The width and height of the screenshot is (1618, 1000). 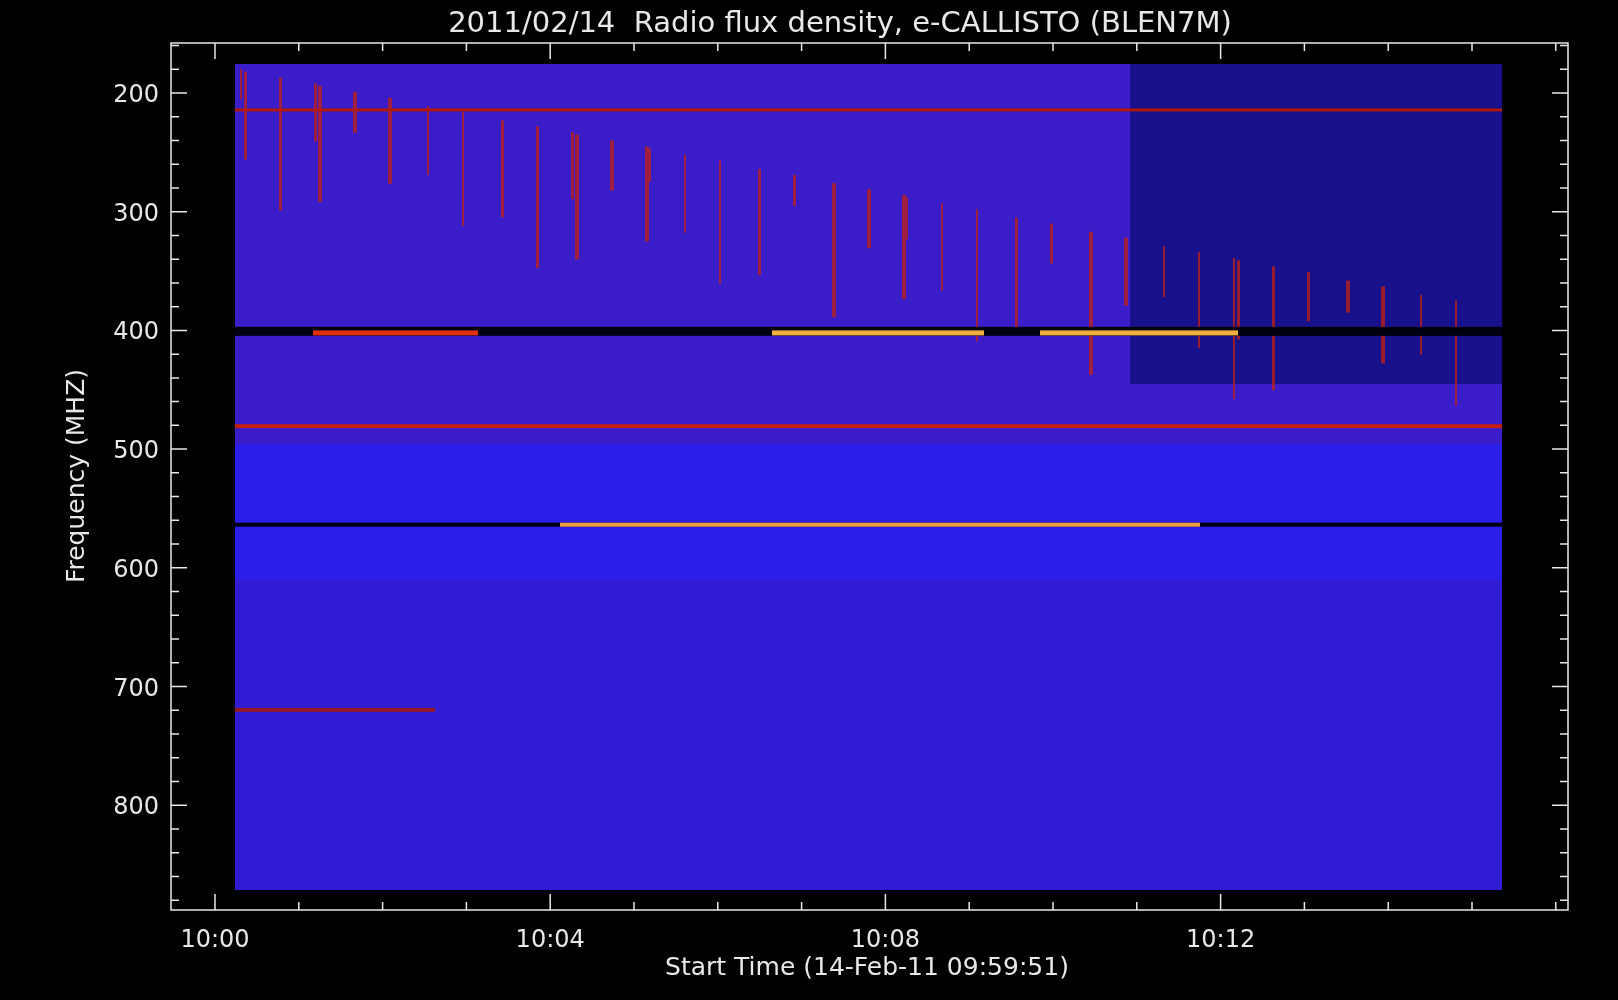 What do you see at coordinates (136, 568) in the screenshot?
I see `y-tick-label: 600` at bounding box center [136, 568].